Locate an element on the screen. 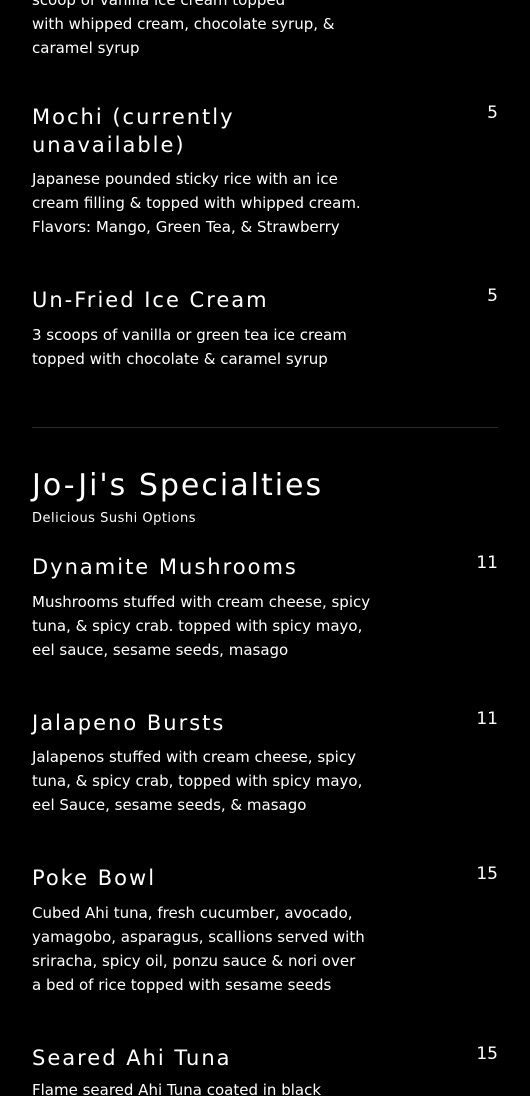 The height and width of the screenshot is (1096, 530). previous-item-description-line: caramel syrup is located at coordinates (86, 48).